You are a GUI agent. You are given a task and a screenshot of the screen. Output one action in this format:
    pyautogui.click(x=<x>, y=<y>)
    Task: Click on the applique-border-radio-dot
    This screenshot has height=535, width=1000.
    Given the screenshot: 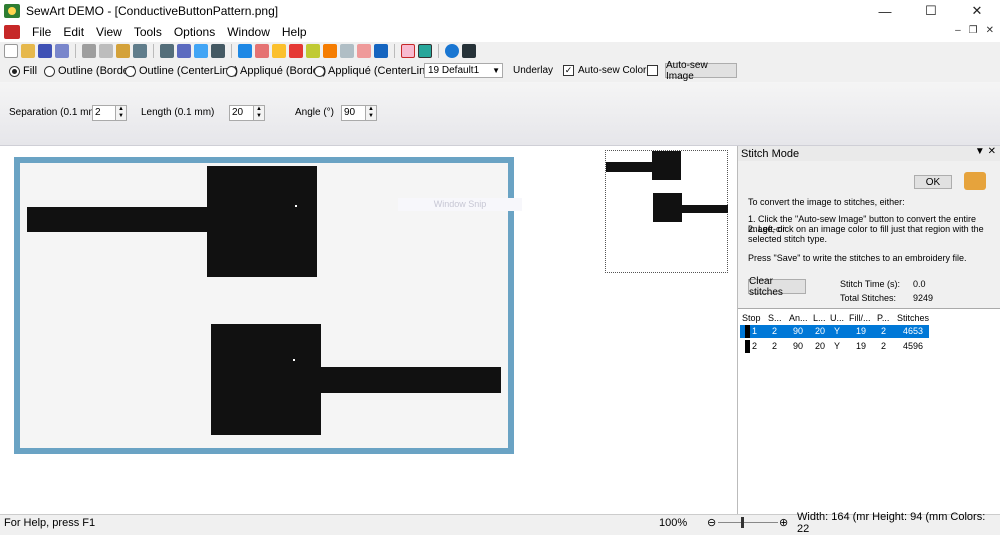 What is the action you would take?
    pyautogui.click(x=231, y=71)
    